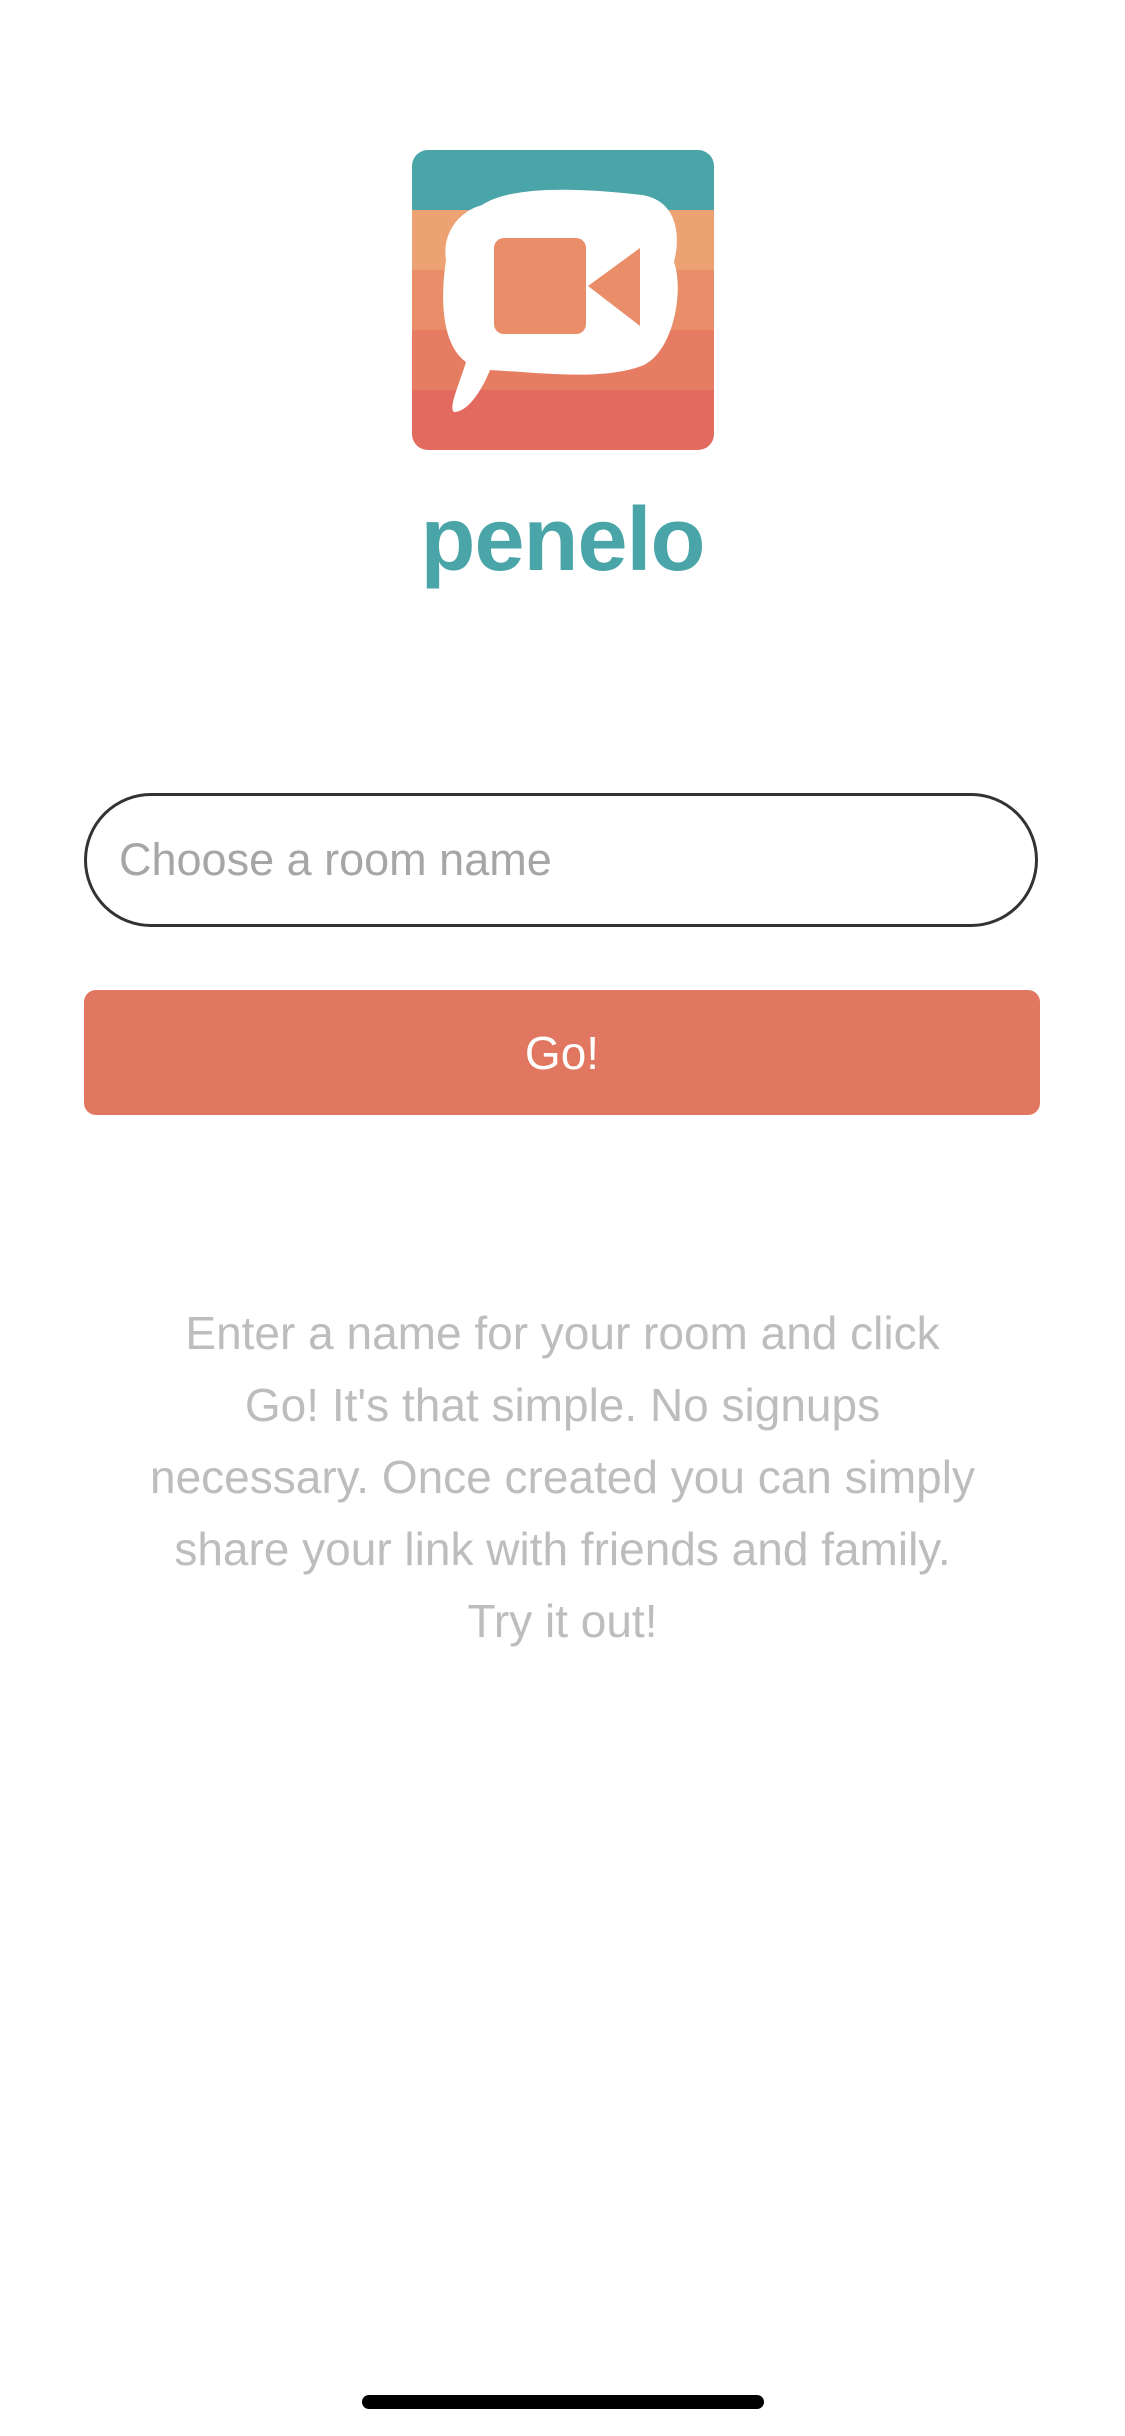  I want to click on room-name-input, so click(561, 860).